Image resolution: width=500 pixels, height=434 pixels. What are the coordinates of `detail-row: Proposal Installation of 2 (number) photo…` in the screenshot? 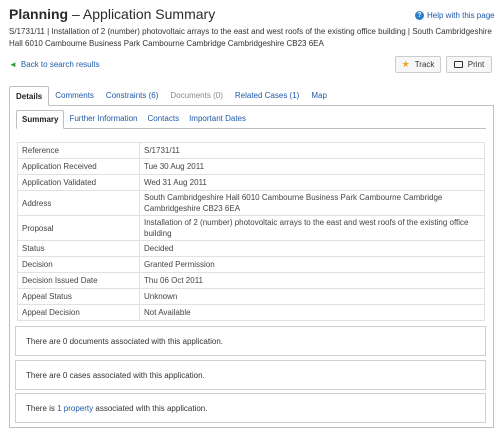 It's located at (251, 228).